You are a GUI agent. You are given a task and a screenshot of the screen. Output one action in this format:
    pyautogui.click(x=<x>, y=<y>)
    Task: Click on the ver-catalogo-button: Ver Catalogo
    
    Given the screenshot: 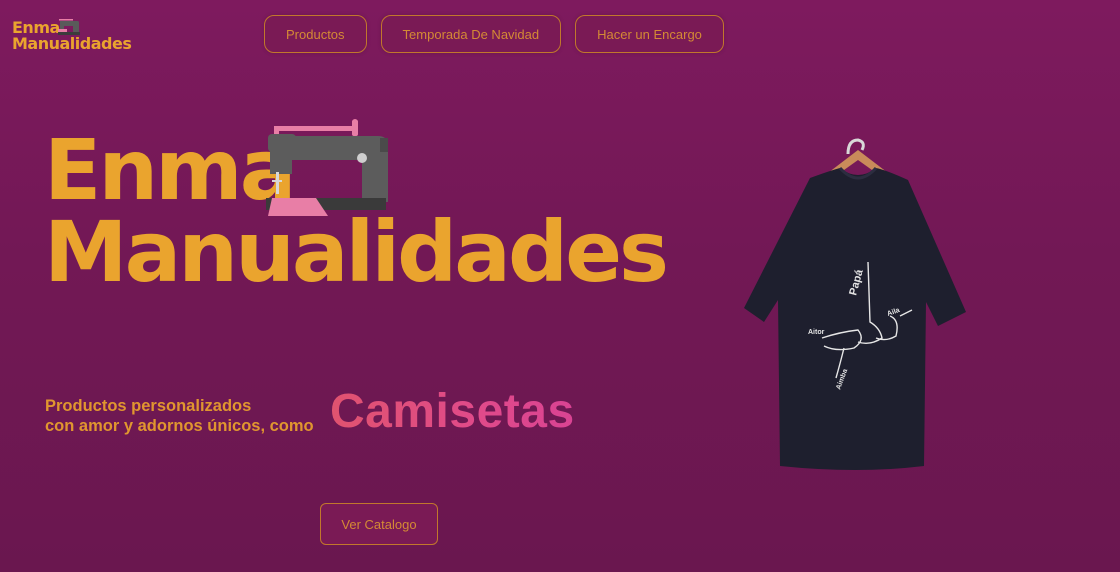 What is the action you would take?
    pyautogui.click(x=379, y=524)
    